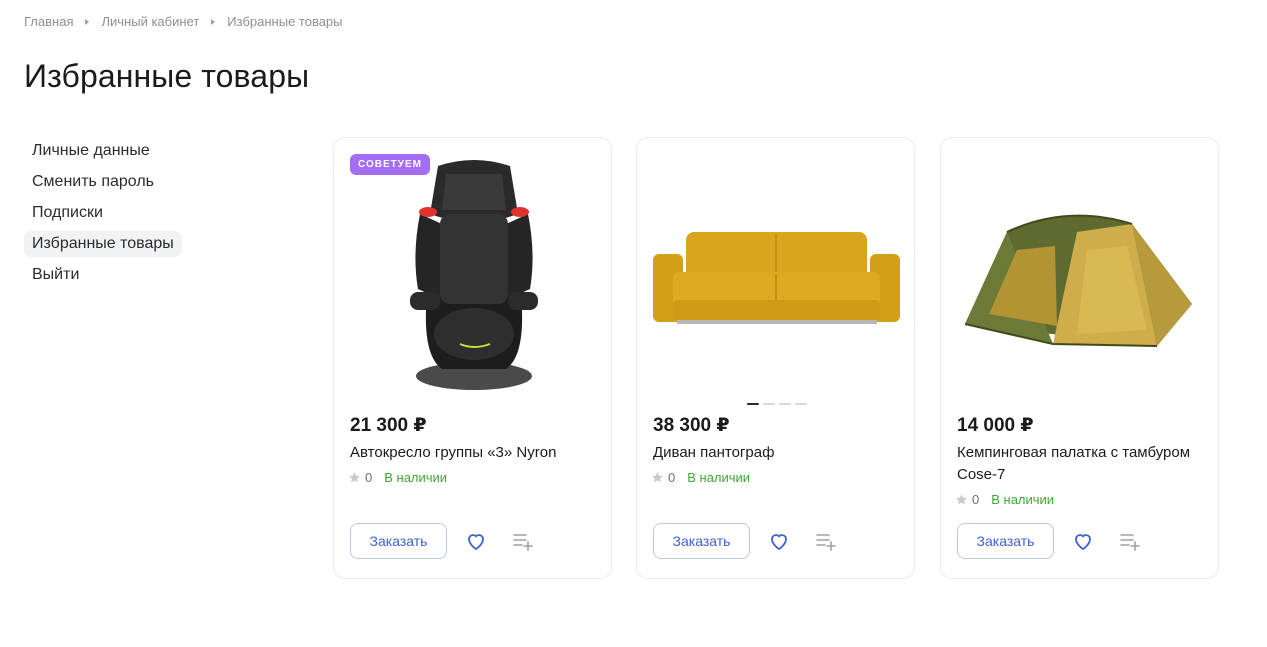 This screenshot has height=647, width=1267. Describe the element at coordinates (67, 213) in the screenshot. I see `sidebar-item-subscriptions: Подписки` at that location.